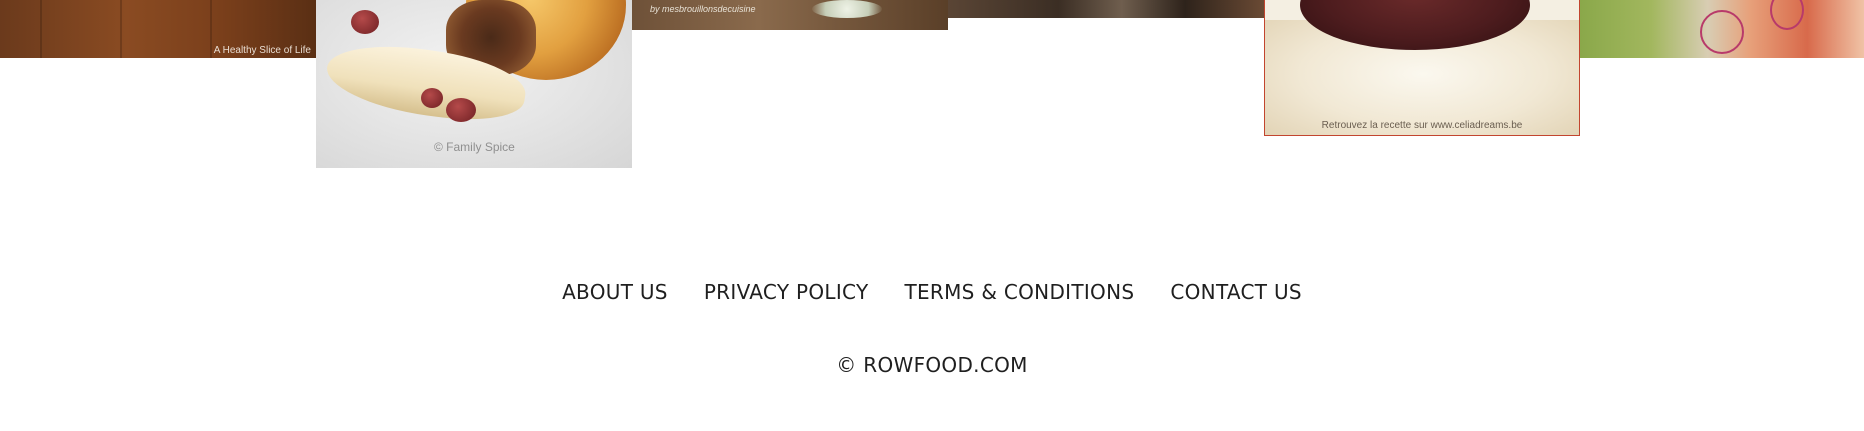  What do you see at coordinates (158, 29) in the screenshot?
I see `gallery-image-healthy-slice: A Healthy Slice of Life` at bounding box center [158, 29].